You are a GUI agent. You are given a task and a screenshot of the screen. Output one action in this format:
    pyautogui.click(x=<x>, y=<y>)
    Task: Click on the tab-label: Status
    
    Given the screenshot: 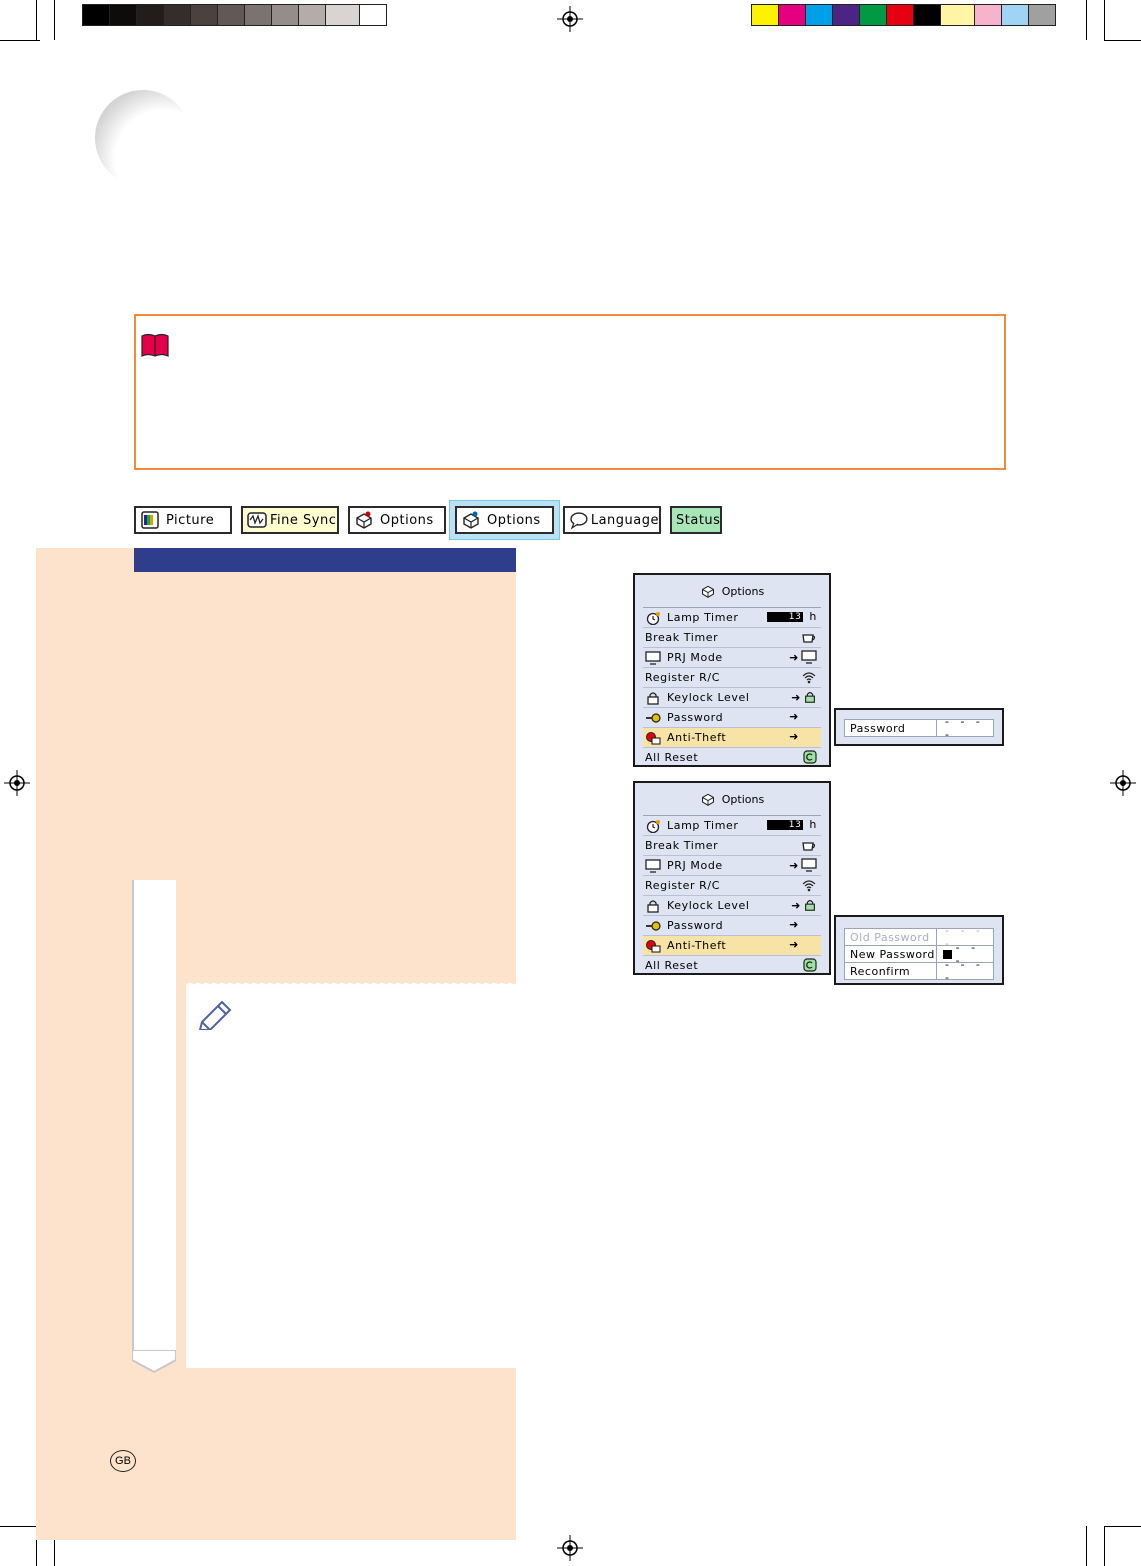 What is the action you would take?
    pyautogui.click(x=698, y=520)
    